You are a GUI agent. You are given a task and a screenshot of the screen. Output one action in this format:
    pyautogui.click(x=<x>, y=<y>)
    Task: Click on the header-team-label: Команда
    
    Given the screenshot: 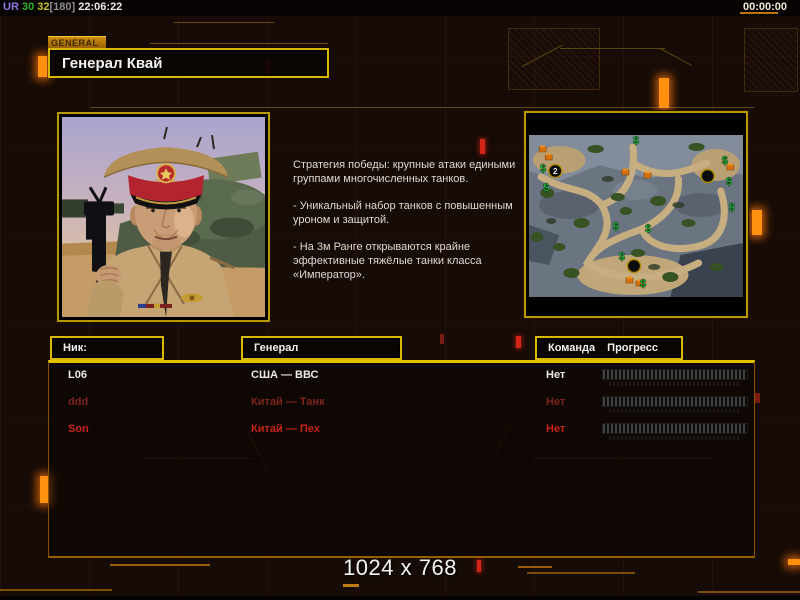 What is the action you would take?
    pyautogui.click(x=572, y=348)
    